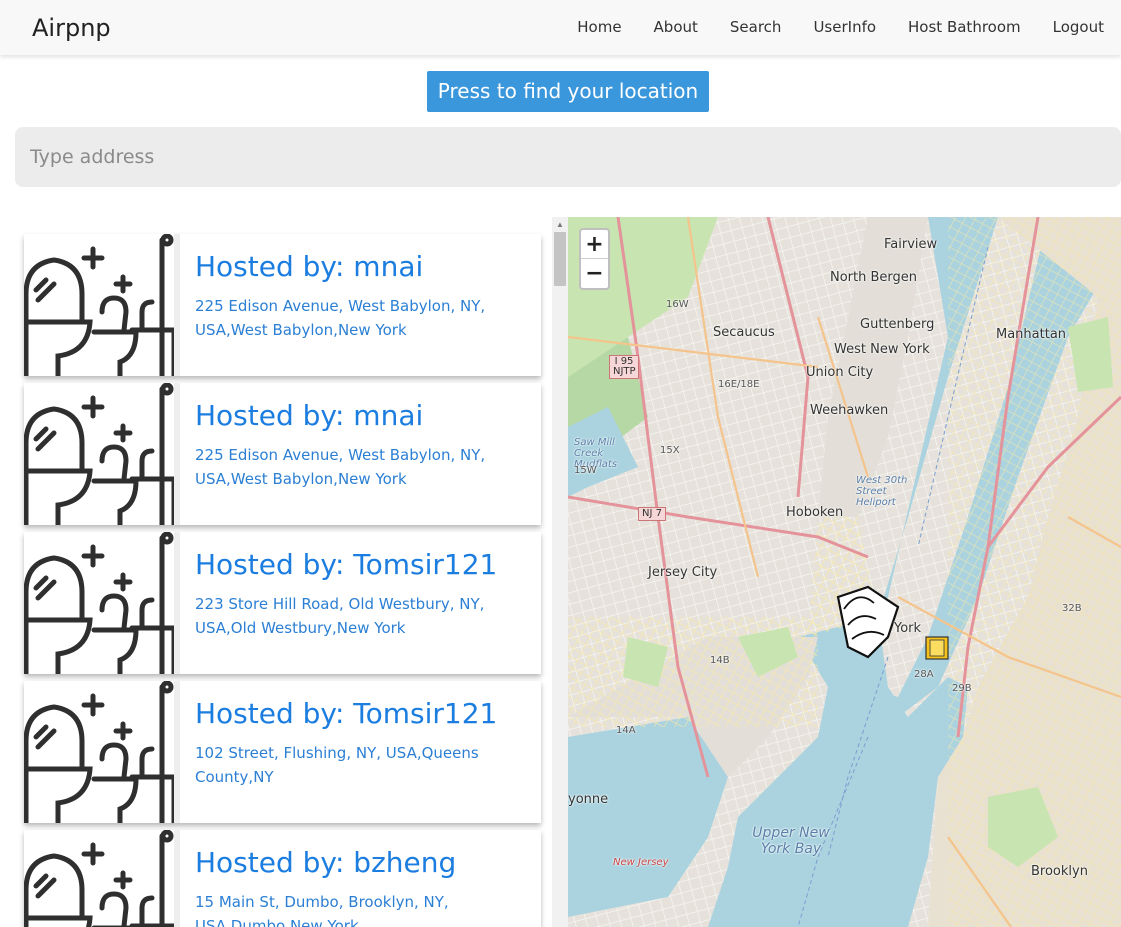  Describe the element at coordinates (641, 862) in the screenshot. I see `map-label: New Jersey` at that location.